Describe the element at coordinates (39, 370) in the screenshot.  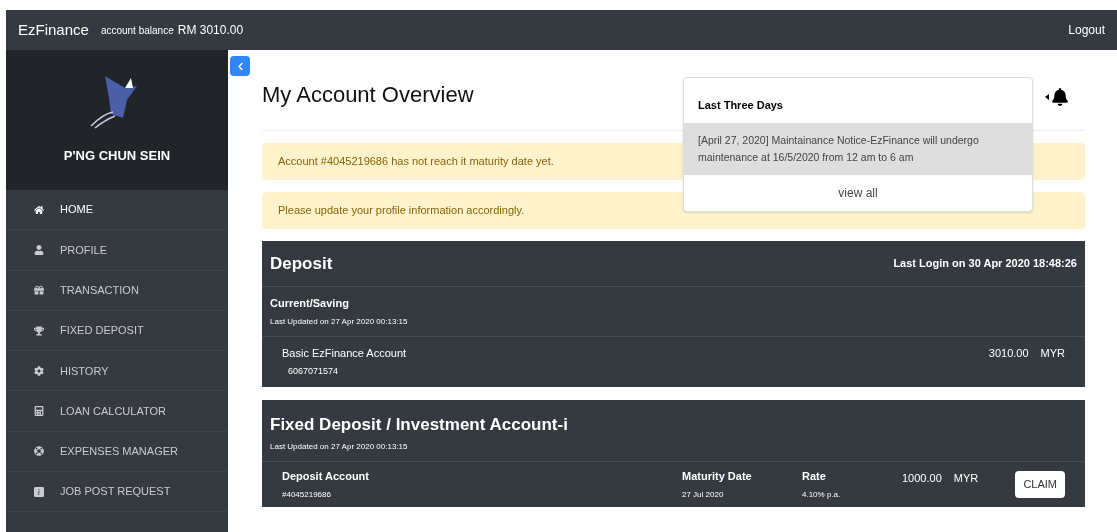
I see `gear-icon` at that location.